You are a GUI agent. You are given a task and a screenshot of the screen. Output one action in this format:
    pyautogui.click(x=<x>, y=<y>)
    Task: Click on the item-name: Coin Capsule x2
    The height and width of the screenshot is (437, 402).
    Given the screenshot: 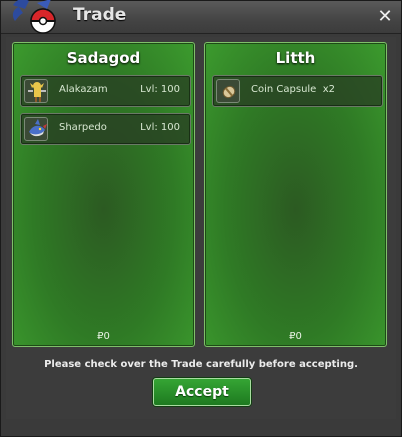 What is the action you would take?
    pyautogui.click(x=293, y=89)
    